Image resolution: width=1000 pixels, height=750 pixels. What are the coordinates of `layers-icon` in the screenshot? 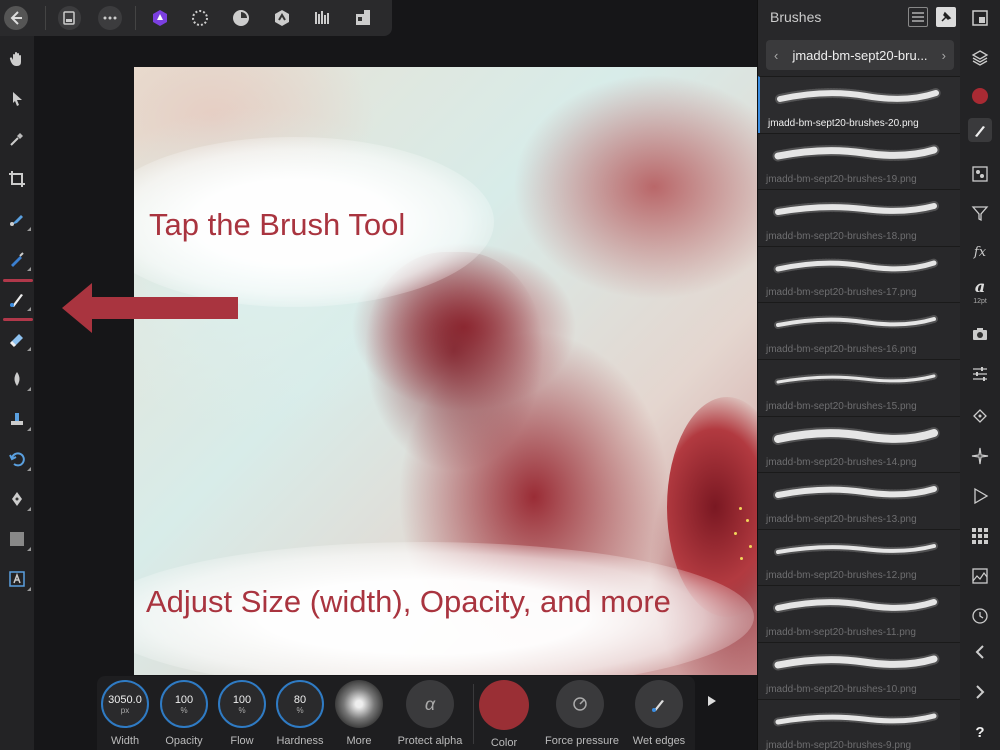 It's located at (980, 58).